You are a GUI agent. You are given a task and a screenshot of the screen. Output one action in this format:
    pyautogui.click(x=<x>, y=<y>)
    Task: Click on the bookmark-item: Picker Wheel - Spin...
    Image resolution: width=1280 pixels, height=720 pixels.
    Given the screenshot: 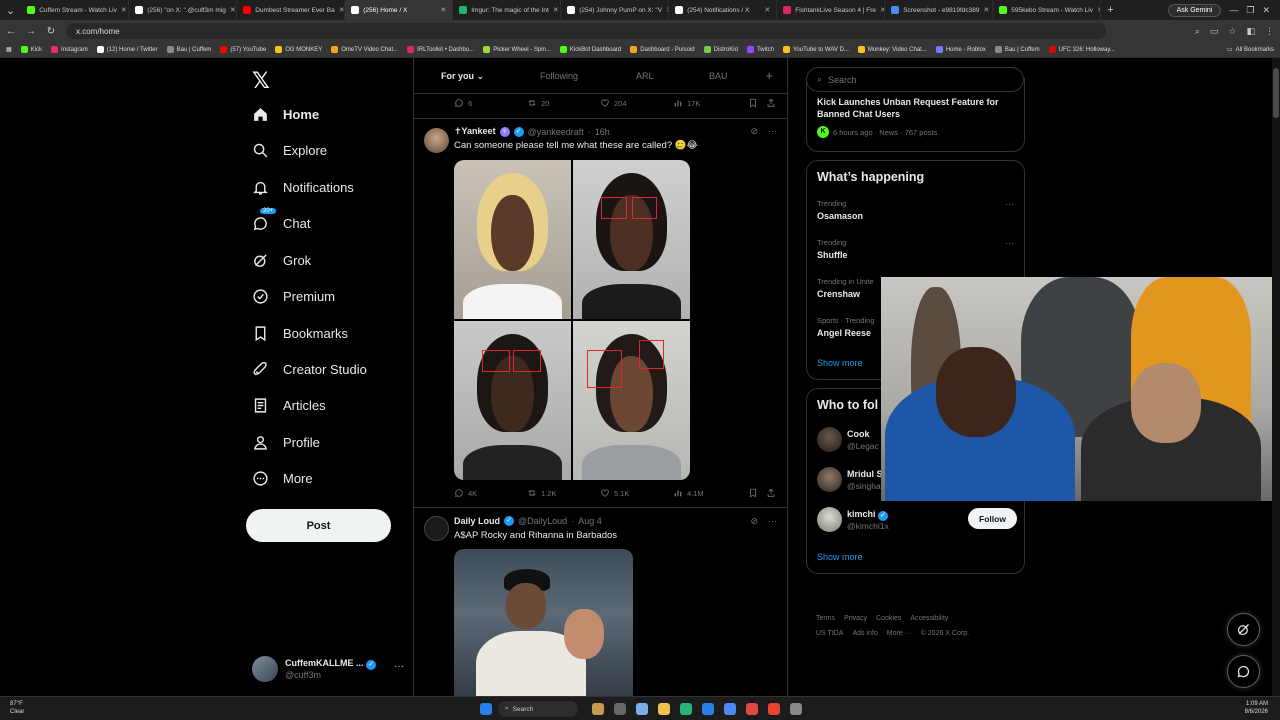 What is the action you would take?
    pyautogui.click(x=517, y=49)
    